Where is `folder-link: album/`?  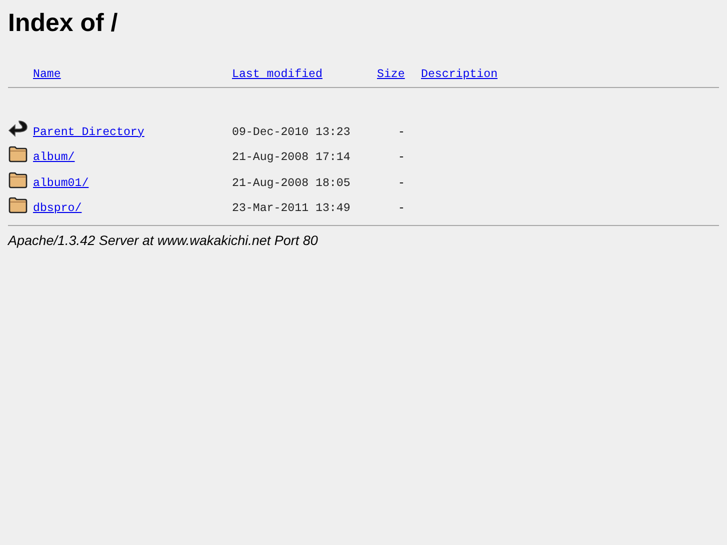
folder-link: album/ is located at coordinates (54, 157).